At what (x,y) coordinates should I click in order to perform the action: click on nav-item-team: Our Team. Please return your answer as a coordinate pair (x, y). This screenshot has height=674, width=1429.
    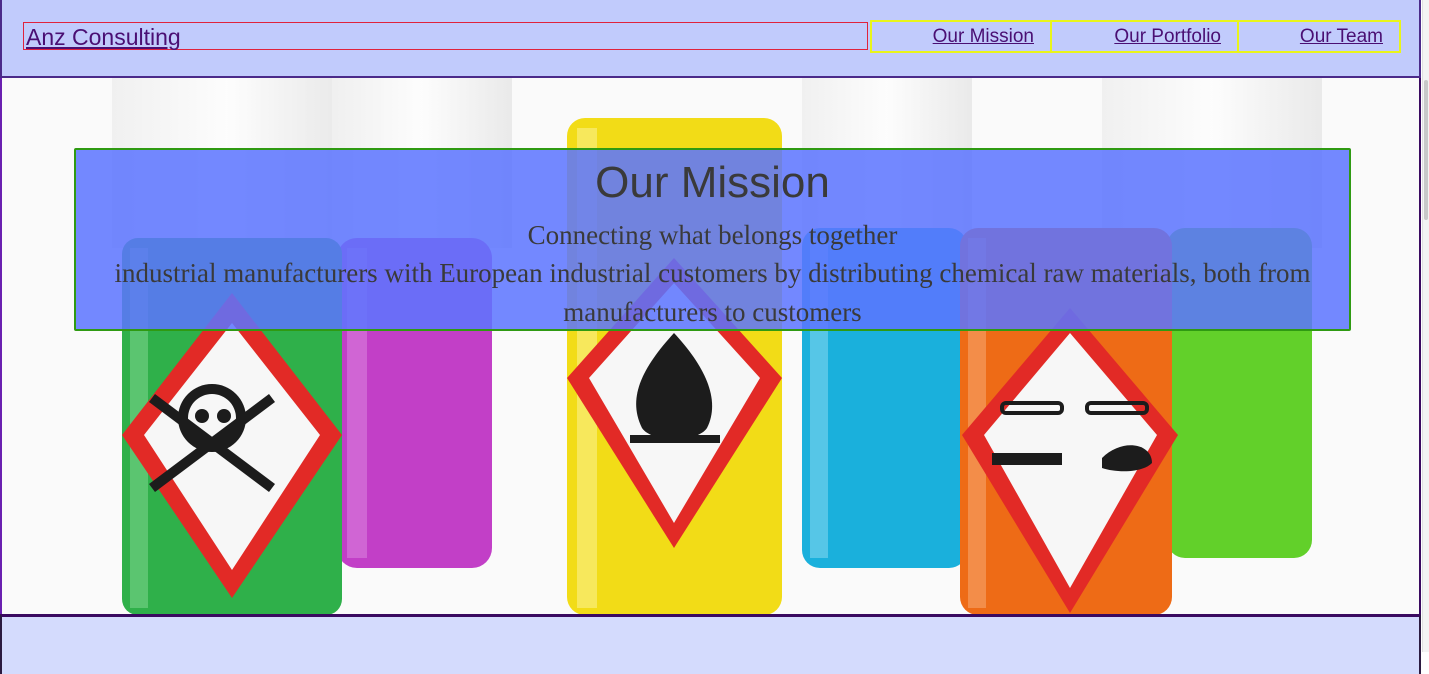
    Looking at the image, I should click on (1320, 36).